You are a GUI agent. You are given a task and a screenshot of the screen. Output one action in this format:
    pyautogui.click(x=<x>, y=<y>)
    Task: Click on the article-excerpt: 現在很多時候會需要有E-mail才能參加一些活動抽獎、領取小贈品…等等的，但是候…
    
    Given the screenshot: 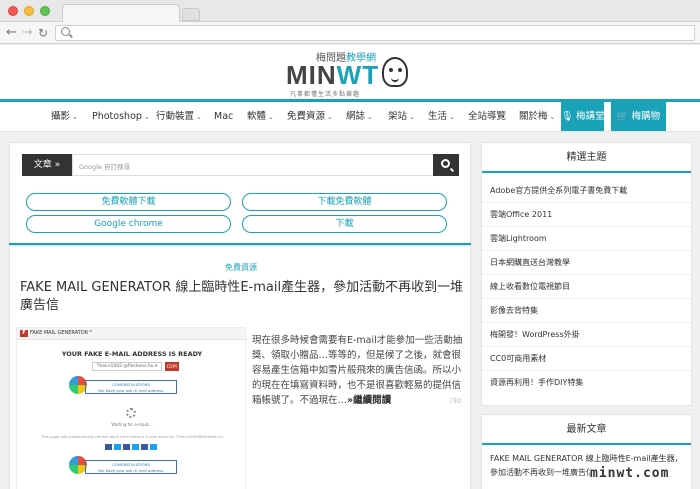 What is the action you would take?
    pyautogui.click(x=357, y=370)
    